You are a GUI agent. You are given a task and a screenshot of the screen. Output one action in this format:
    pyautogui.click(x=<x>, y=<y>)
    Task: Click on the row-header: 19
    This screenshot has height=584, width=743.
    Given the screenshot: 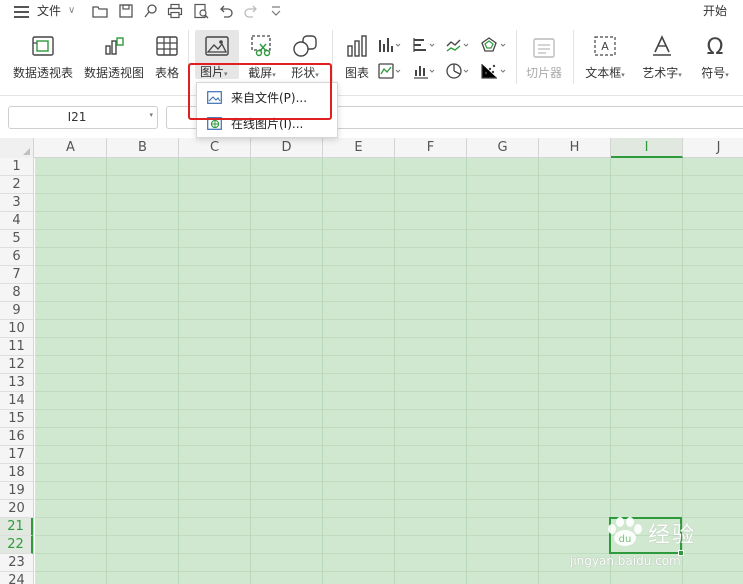 What is the action you would take?
    pyautogui.click(x=16, y=491)
    